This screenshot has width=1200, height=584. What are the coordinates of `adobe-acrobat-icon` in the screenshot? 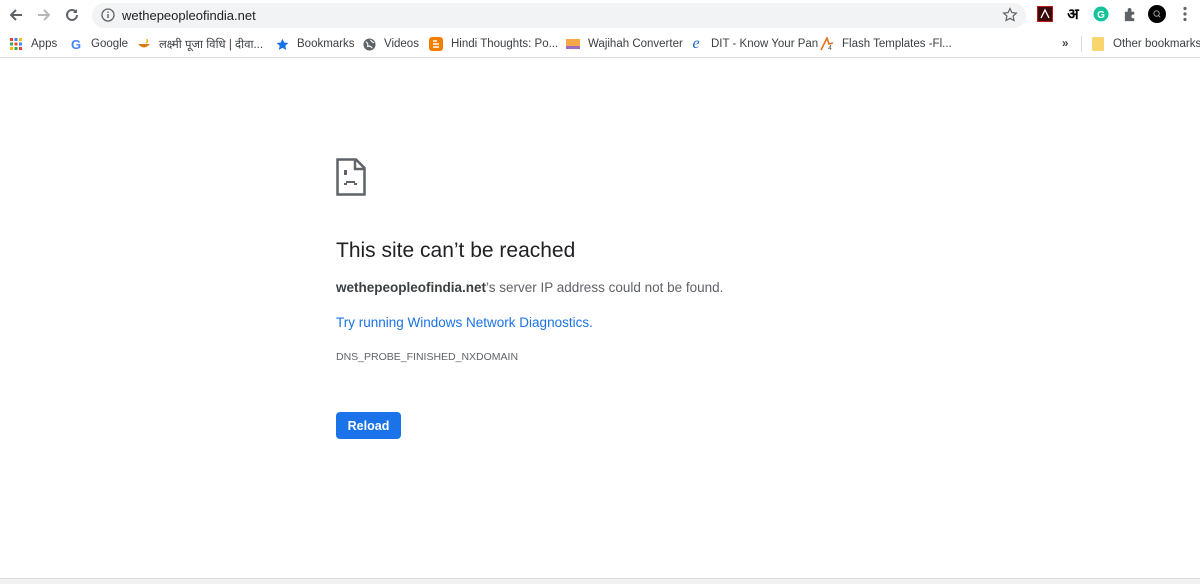 It's located at (1045, 14).